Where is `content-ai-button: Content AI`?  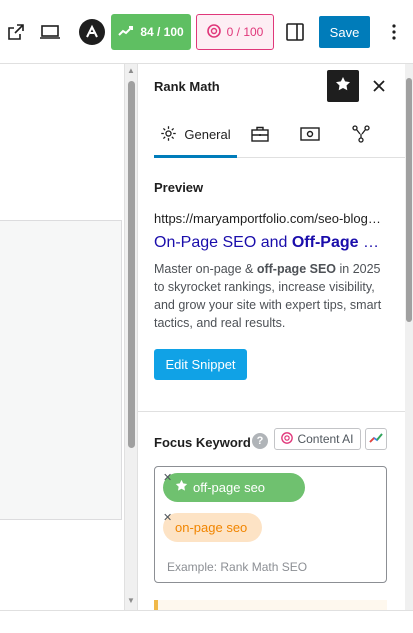 content-ai-button: Content AI is located at coordinates (317, 439).